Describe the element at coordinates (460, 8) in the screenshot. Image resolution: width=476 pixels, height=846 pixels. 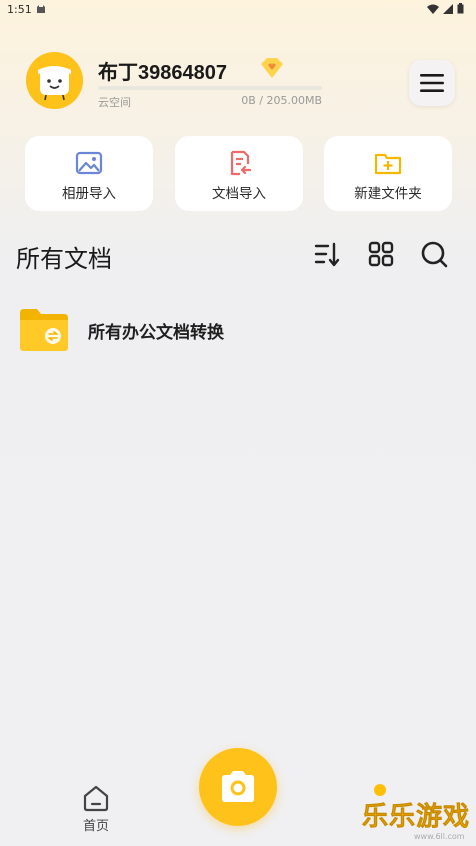
I see `battery-icon` at that location.